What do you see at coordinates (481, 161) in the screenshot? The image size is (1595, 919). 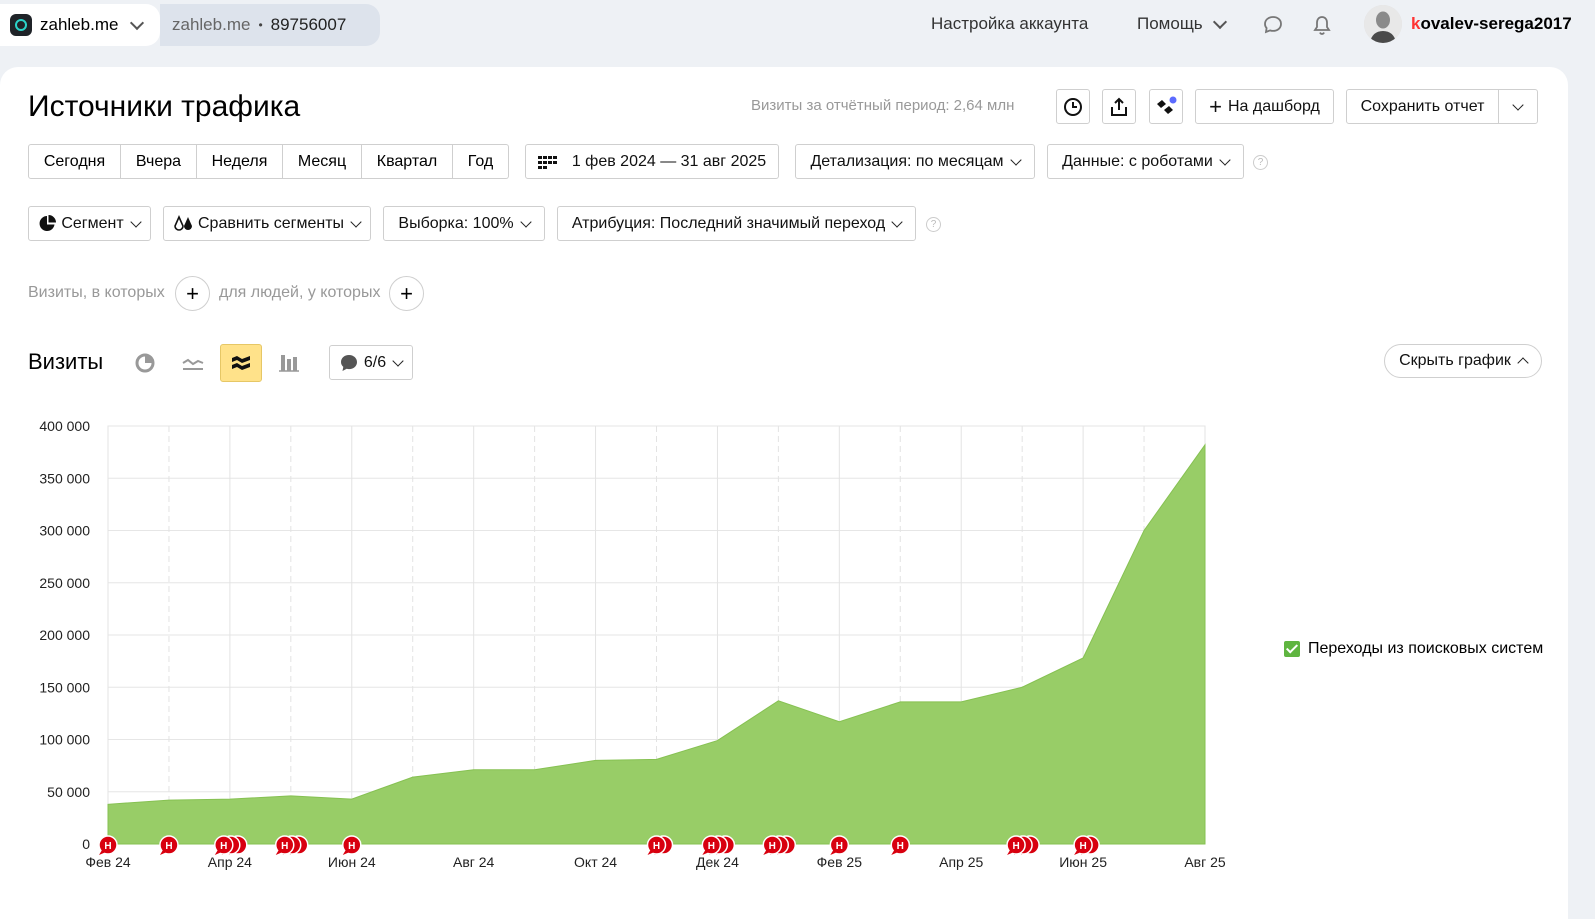 I see `period-year: Год` at bounding box center [481, 161].